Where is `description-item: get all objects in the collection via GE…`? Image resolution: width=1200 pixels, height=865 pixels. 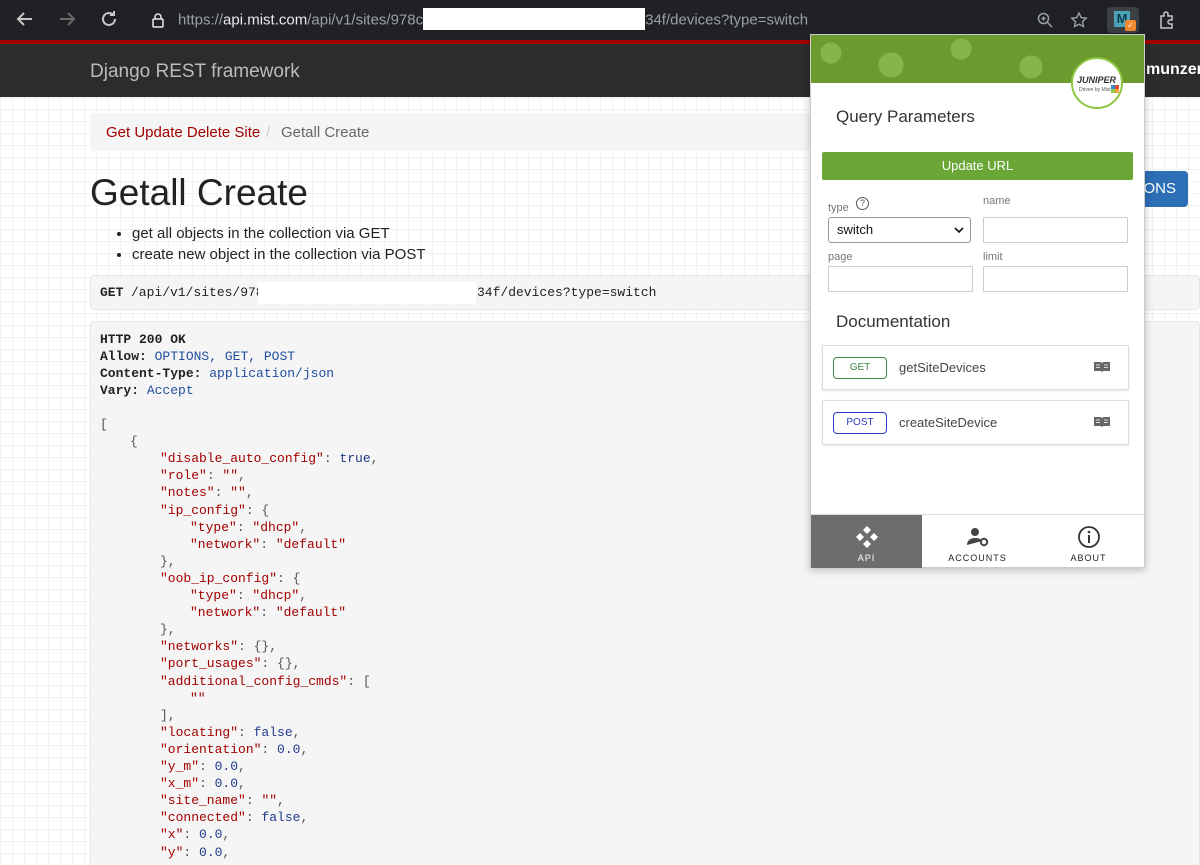 description-item: get all objects in the collection via GE… is located at coordinates (278, 235).